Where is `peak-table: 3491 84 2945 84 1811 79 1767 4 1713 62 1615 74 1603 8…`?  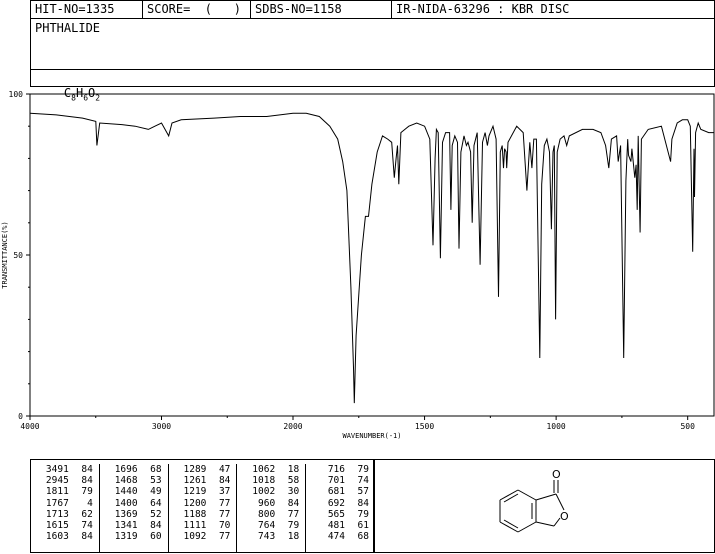
peak-table: 3491 84 2945 84 1811 79 1767 4 1713 62 1615 74 1603 8… is located at coordinates (203, 507).